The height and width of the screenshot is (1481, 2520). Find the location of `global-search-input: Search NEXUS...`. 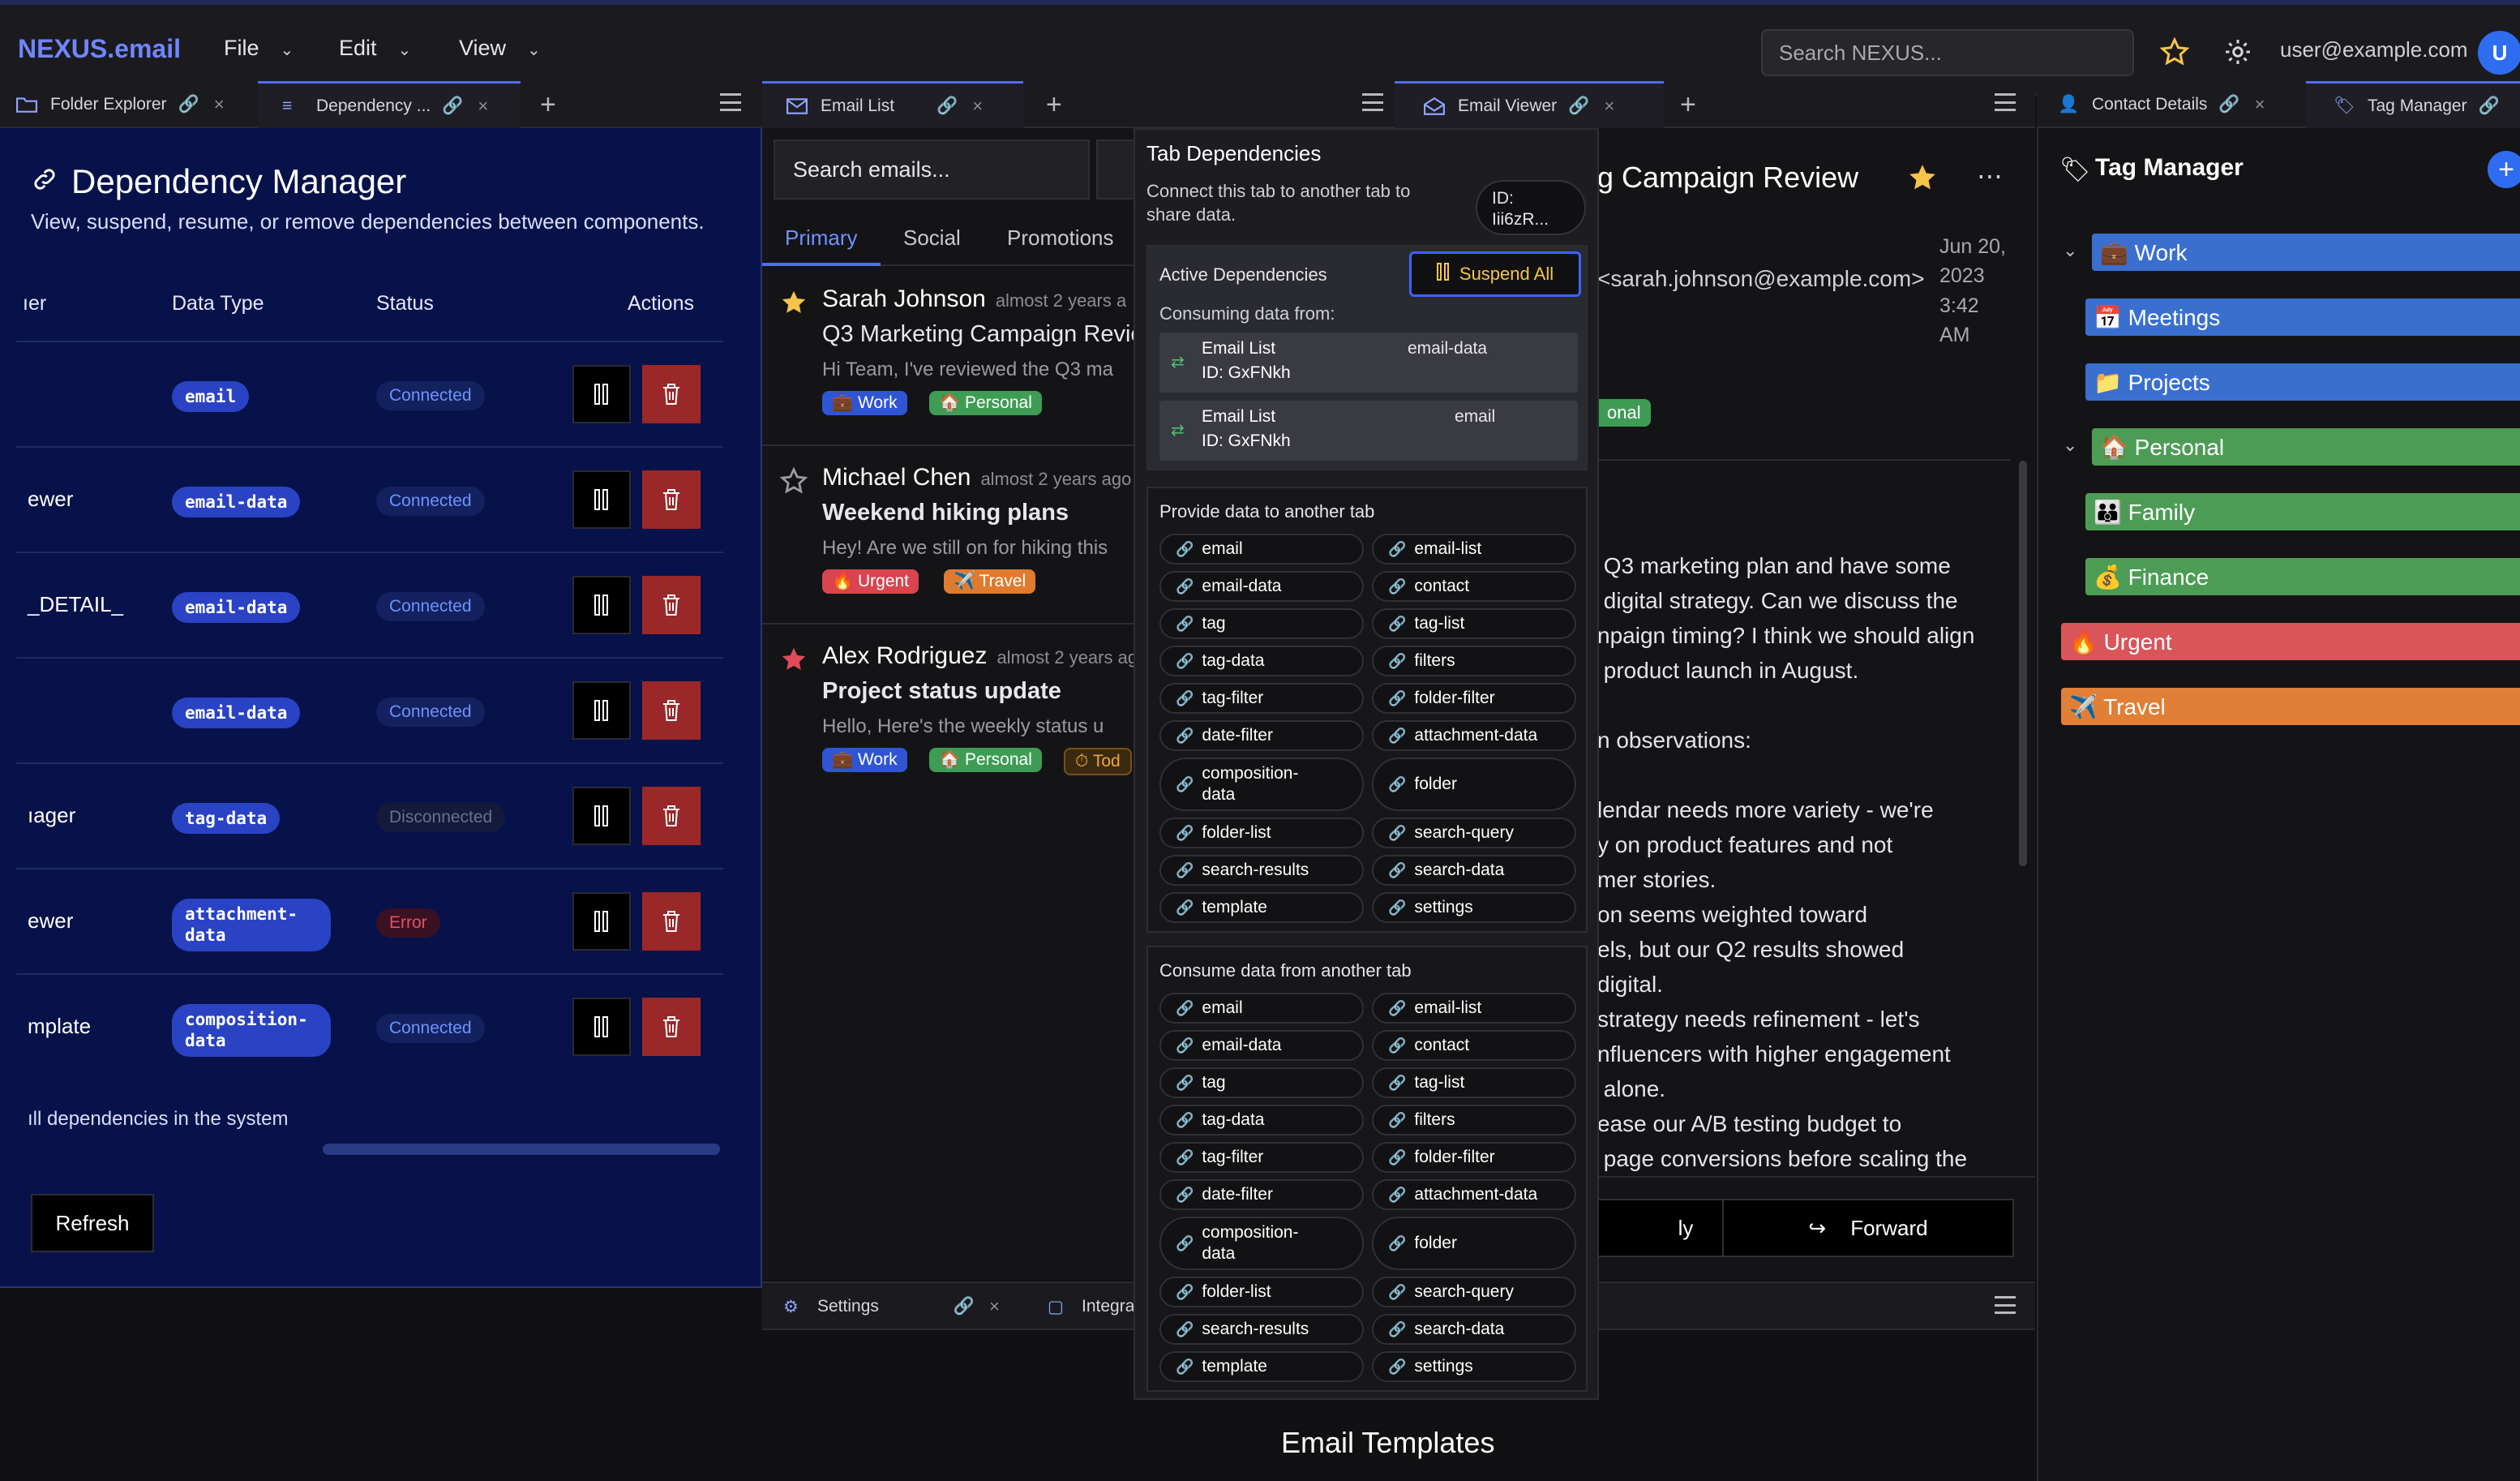

global-search-input: Search NEXUS... is located at coordinates (1948, 52).